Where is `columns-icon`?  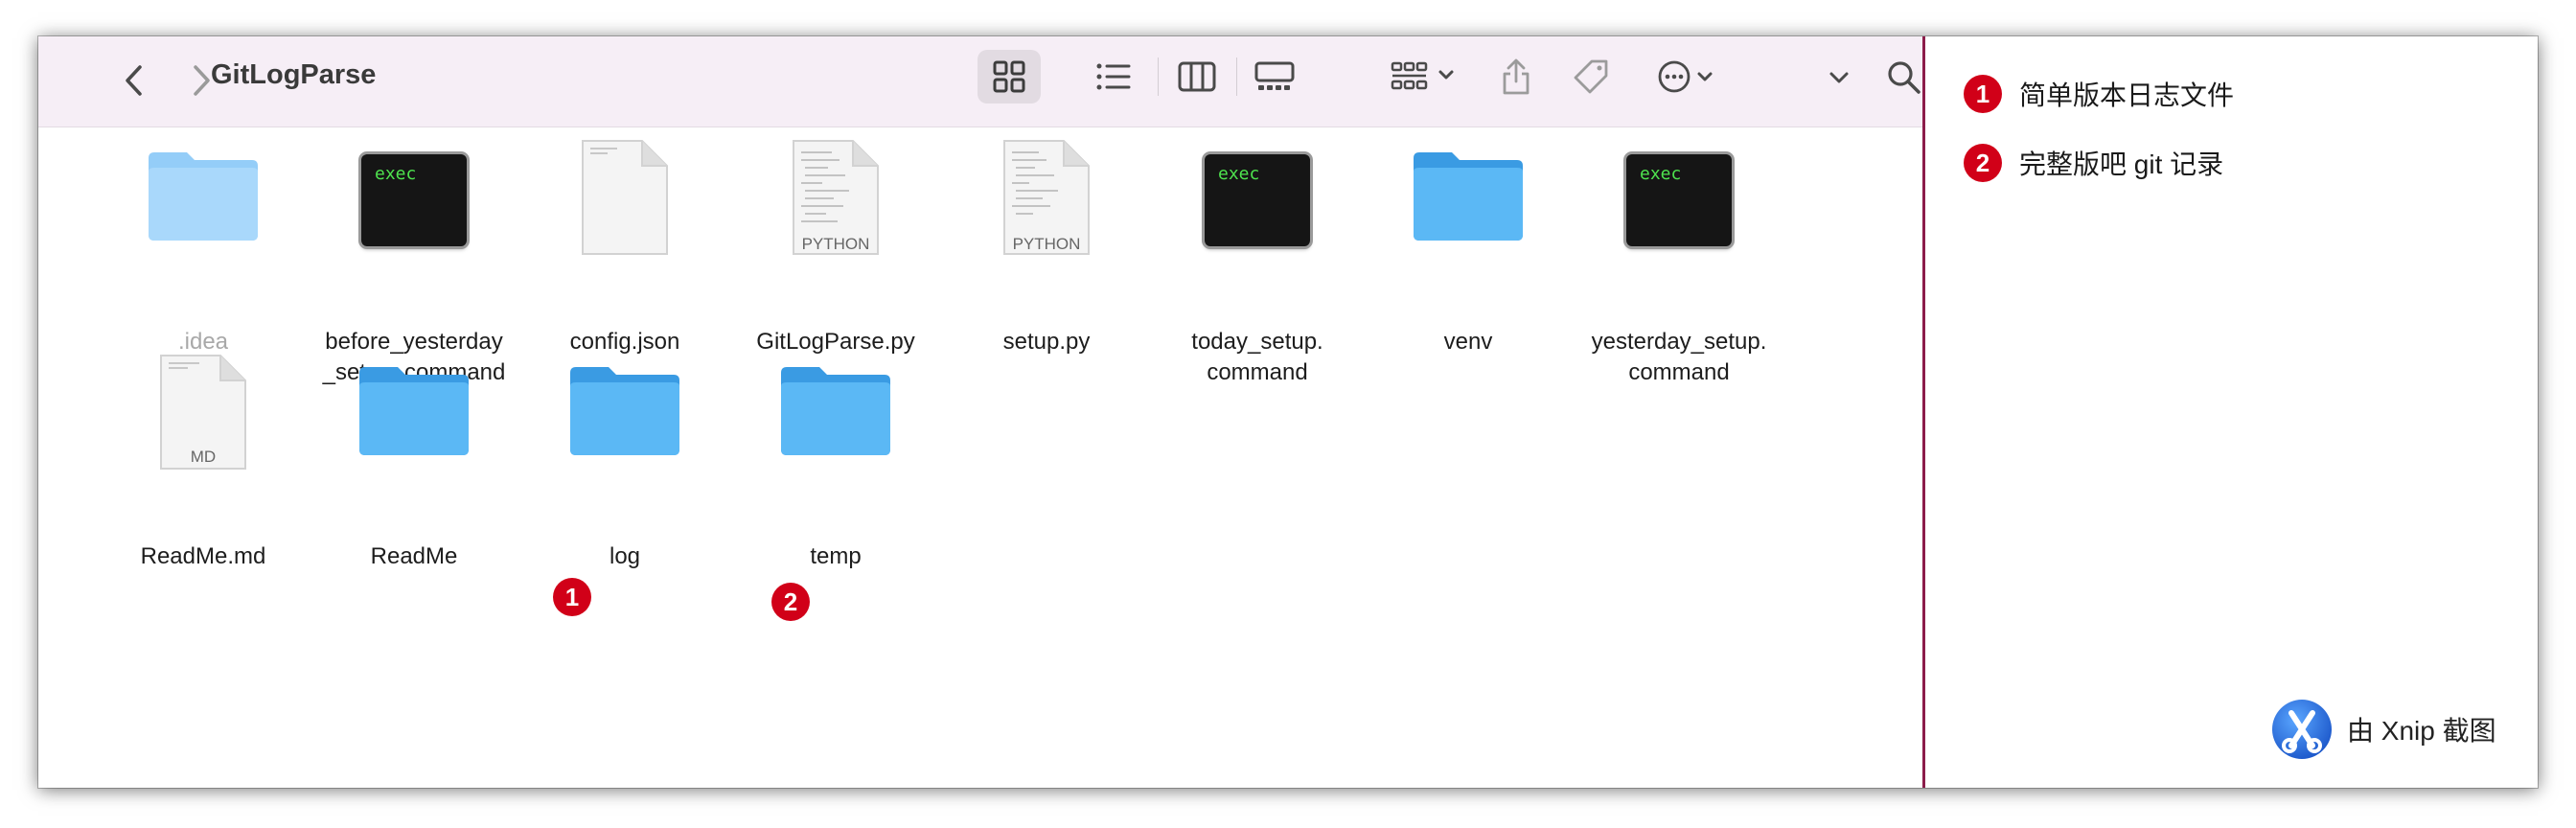 columns-icon is located at coordinates (1197, 76).